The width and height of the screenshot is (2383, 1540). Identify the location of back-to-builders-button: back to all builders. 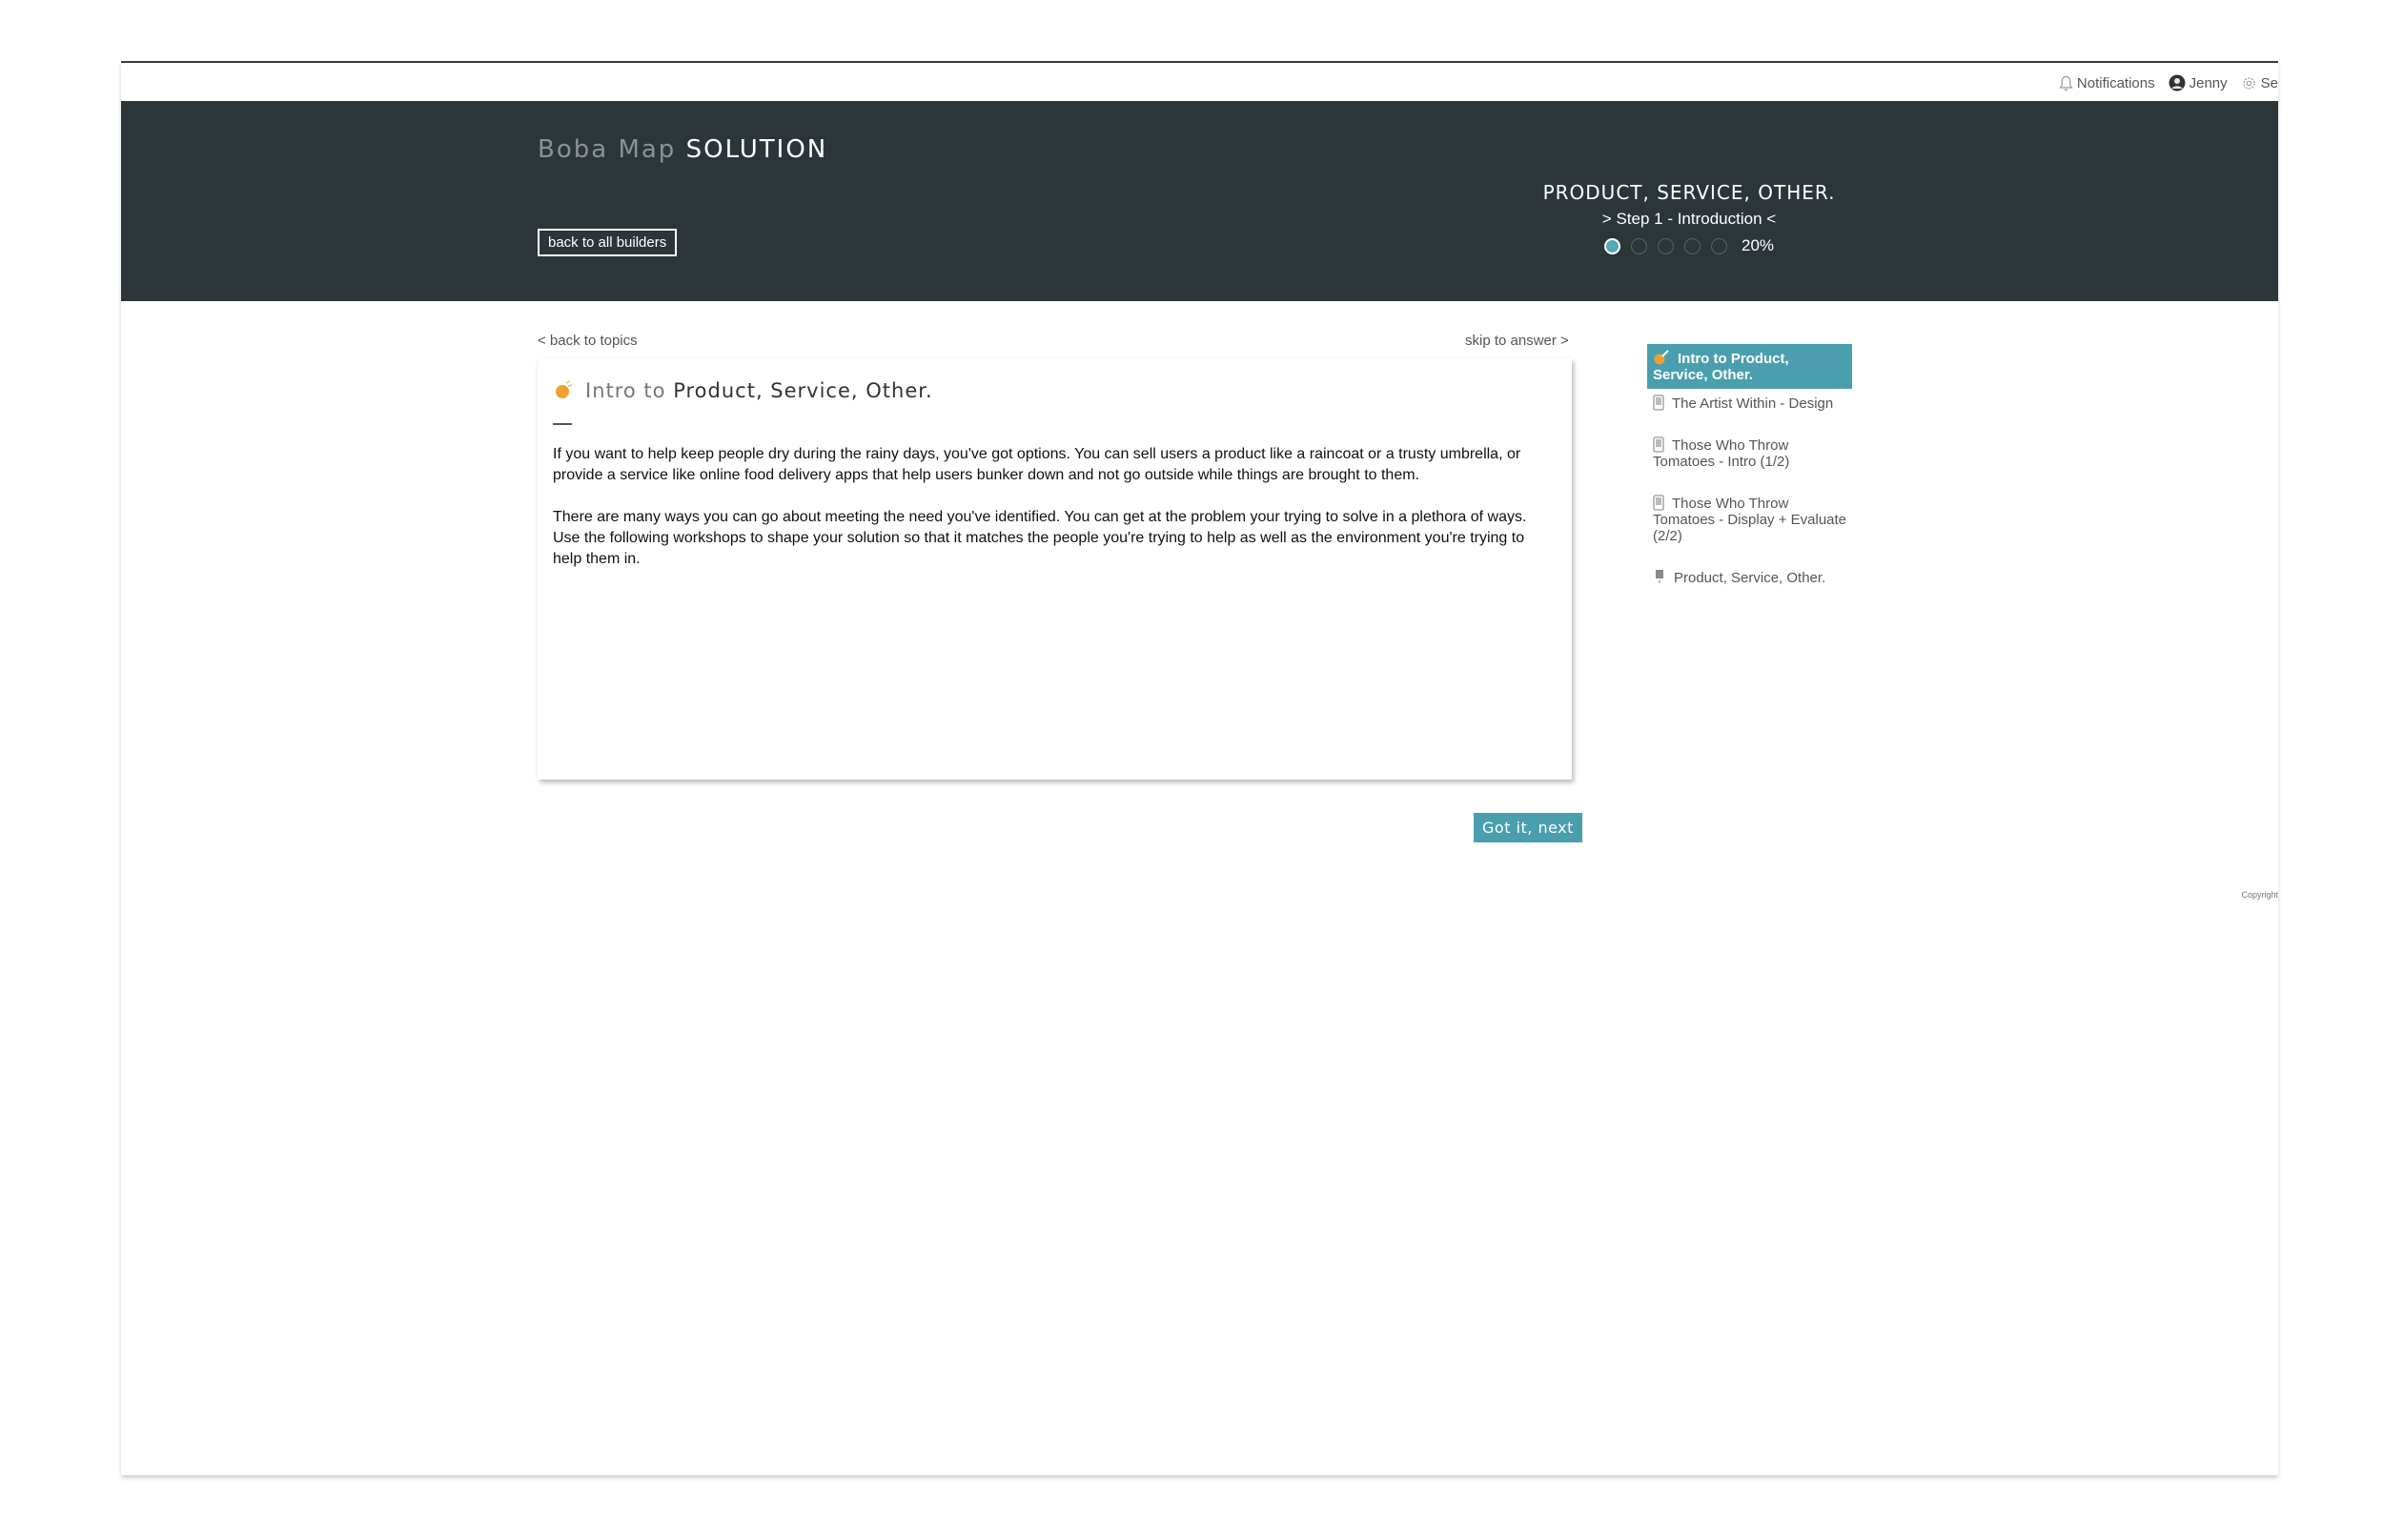
(608, 242).